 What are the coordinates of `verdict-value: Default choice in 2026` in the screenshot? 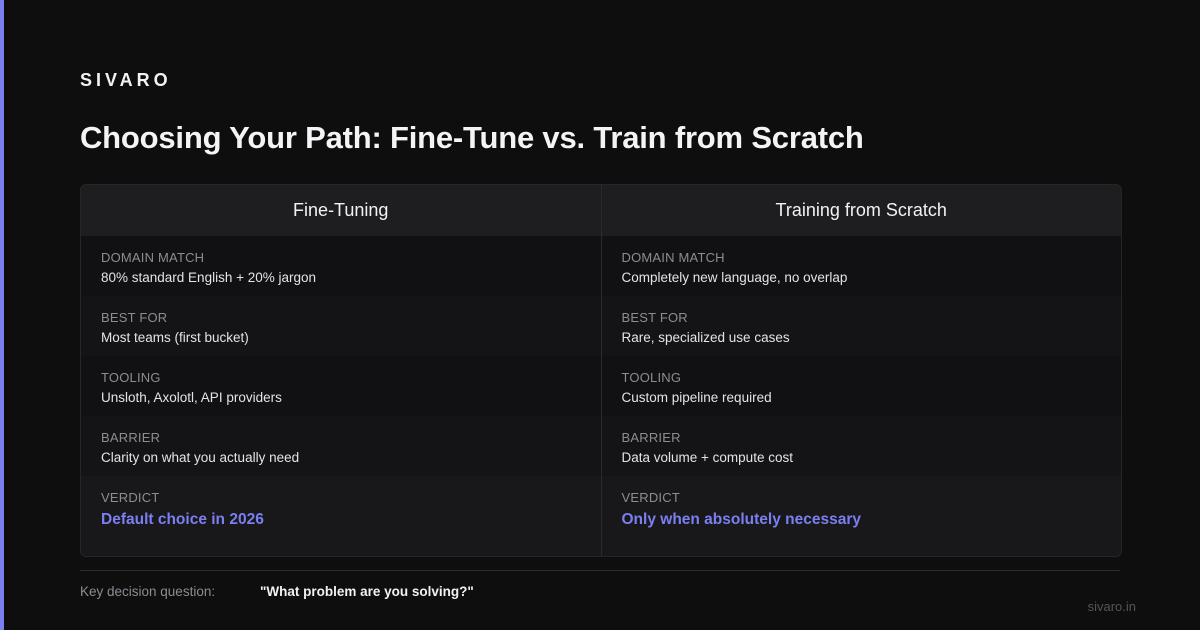 It's located at (182, 519).